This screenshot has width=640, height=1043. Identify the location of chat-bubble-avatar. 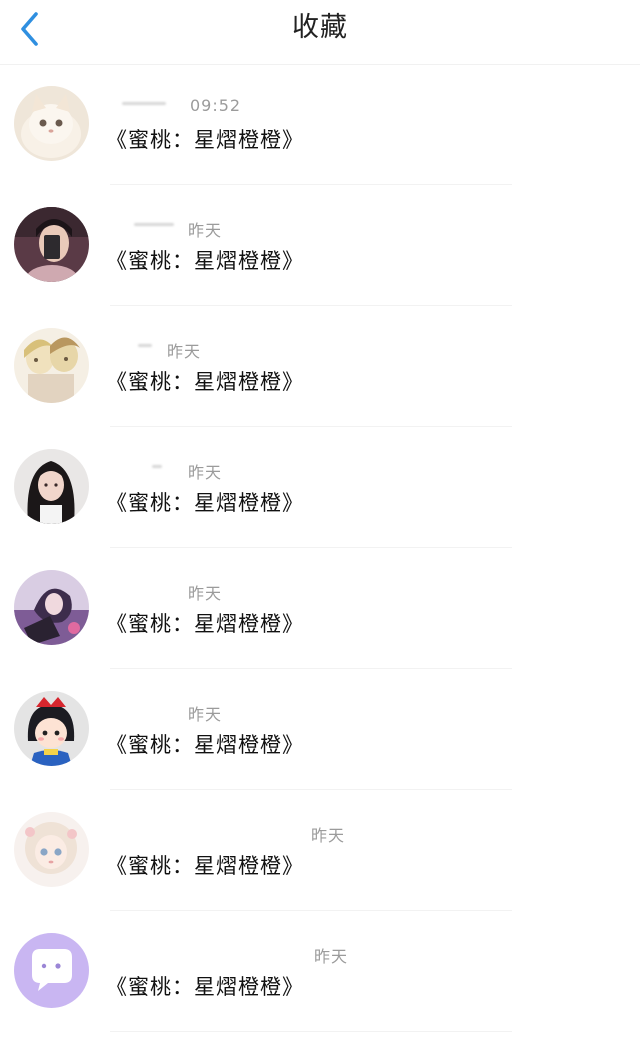
(51, 970).